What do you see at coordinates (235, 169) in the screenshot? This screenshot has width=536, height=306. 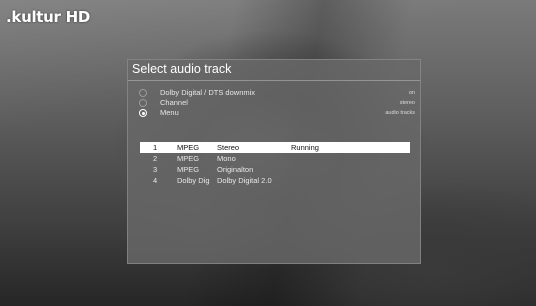 I see `track-description: Originalton` at bounding box center [235, 169].